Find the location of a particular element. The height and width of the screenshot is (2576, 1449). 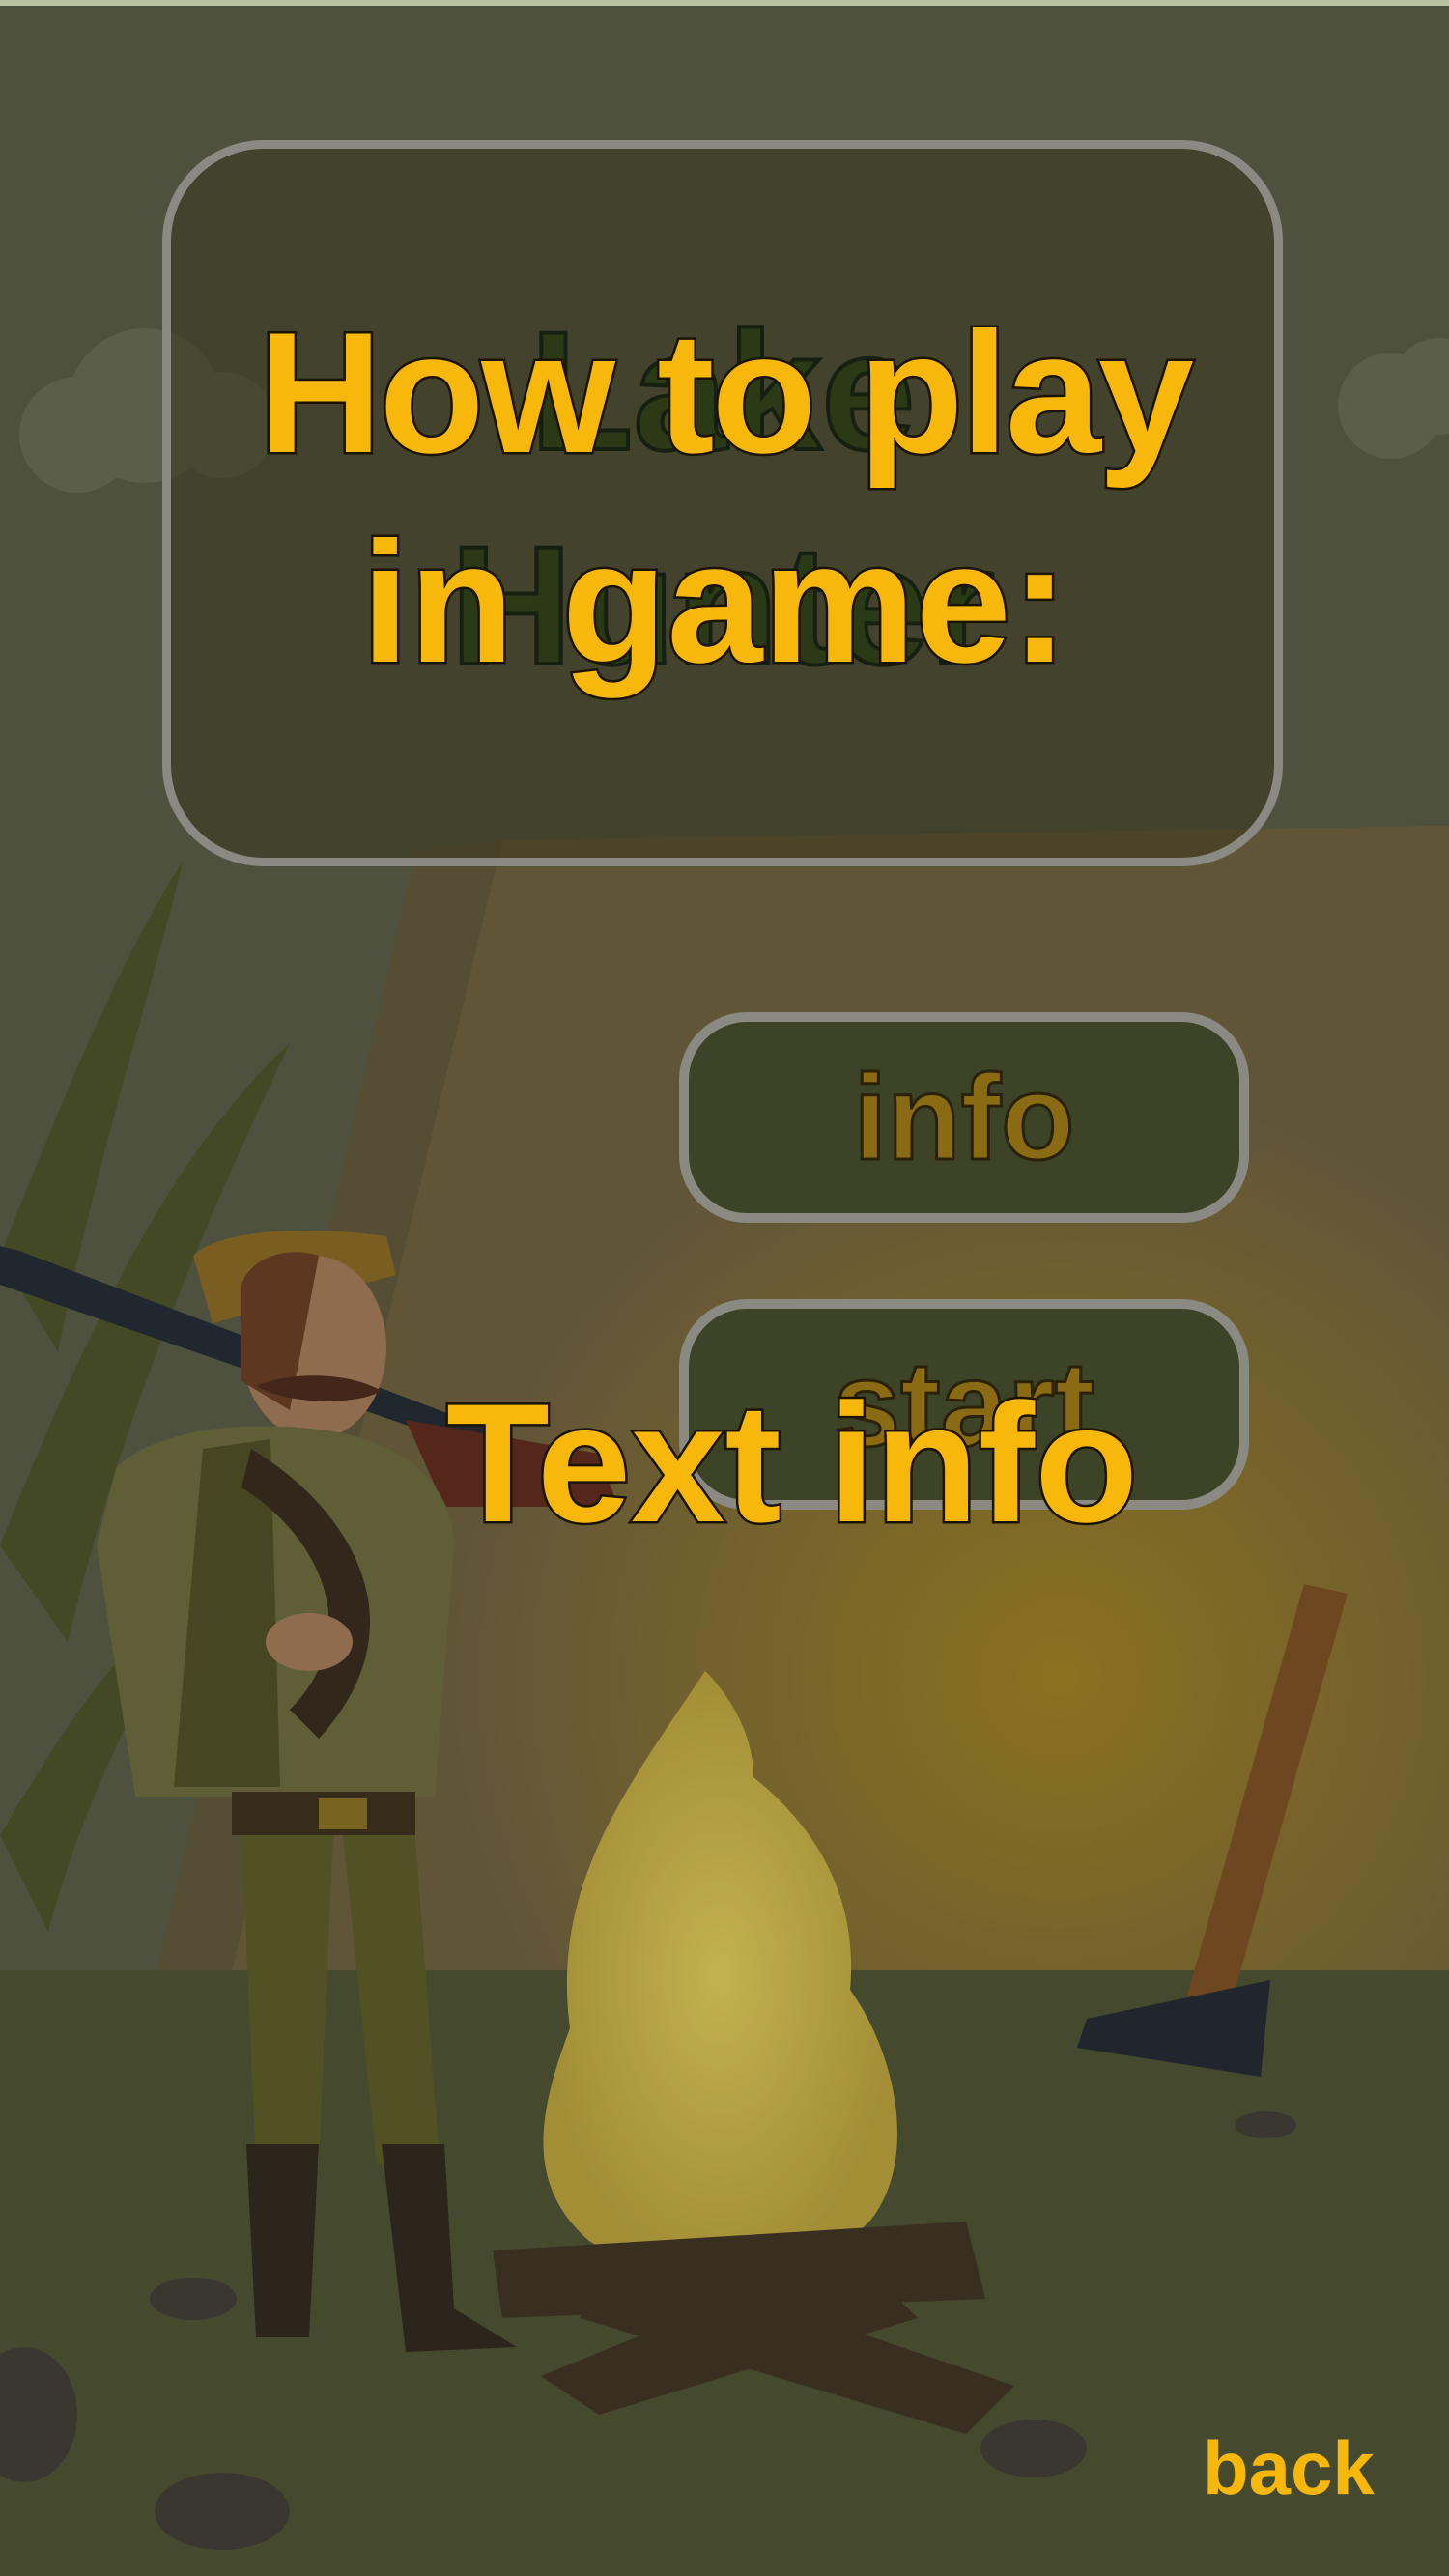

how-to-play-heading-line1: How to play is located at coordinates (726, 393).